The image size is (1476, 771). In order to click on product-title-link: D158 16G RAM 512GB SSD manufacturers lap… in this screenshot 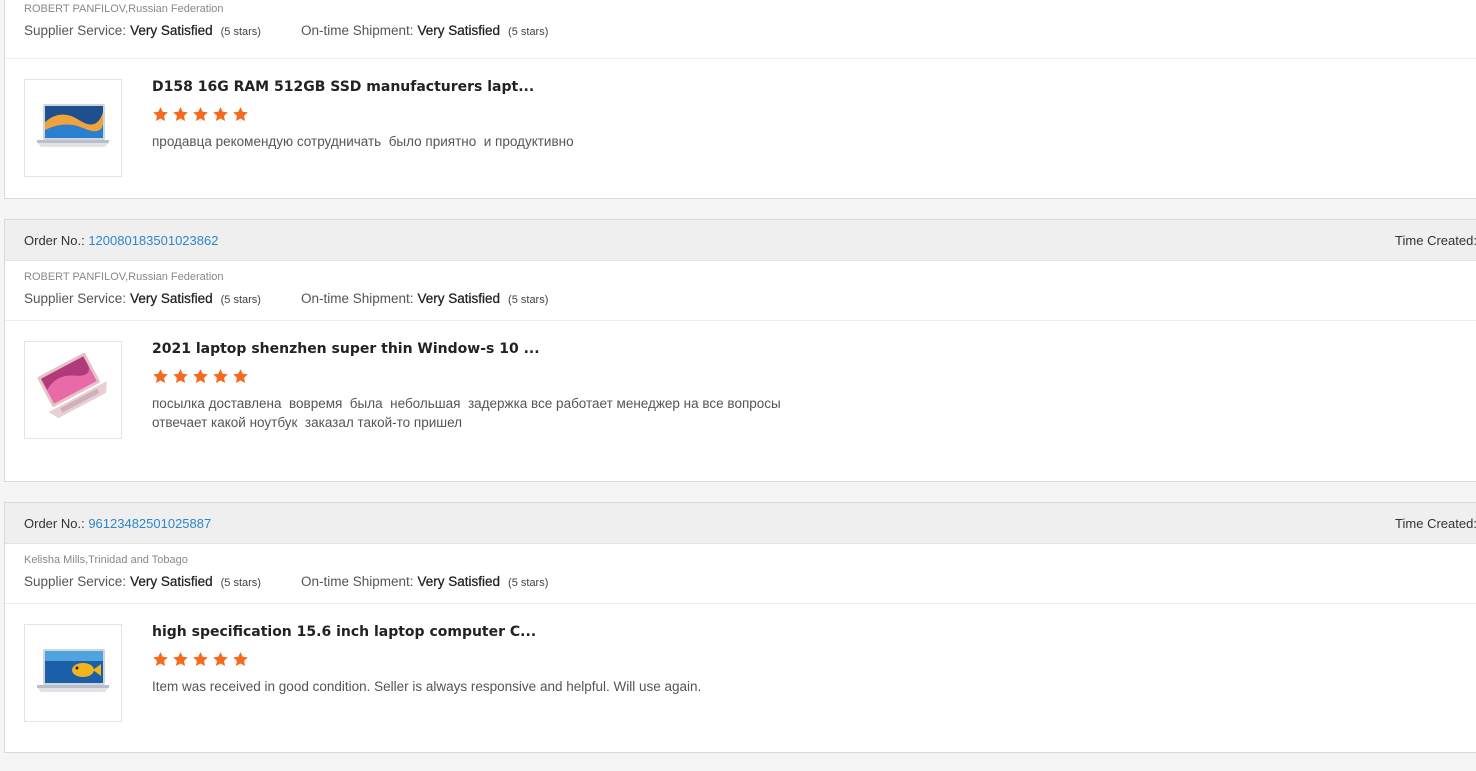, I will do `click(363, 87)`.